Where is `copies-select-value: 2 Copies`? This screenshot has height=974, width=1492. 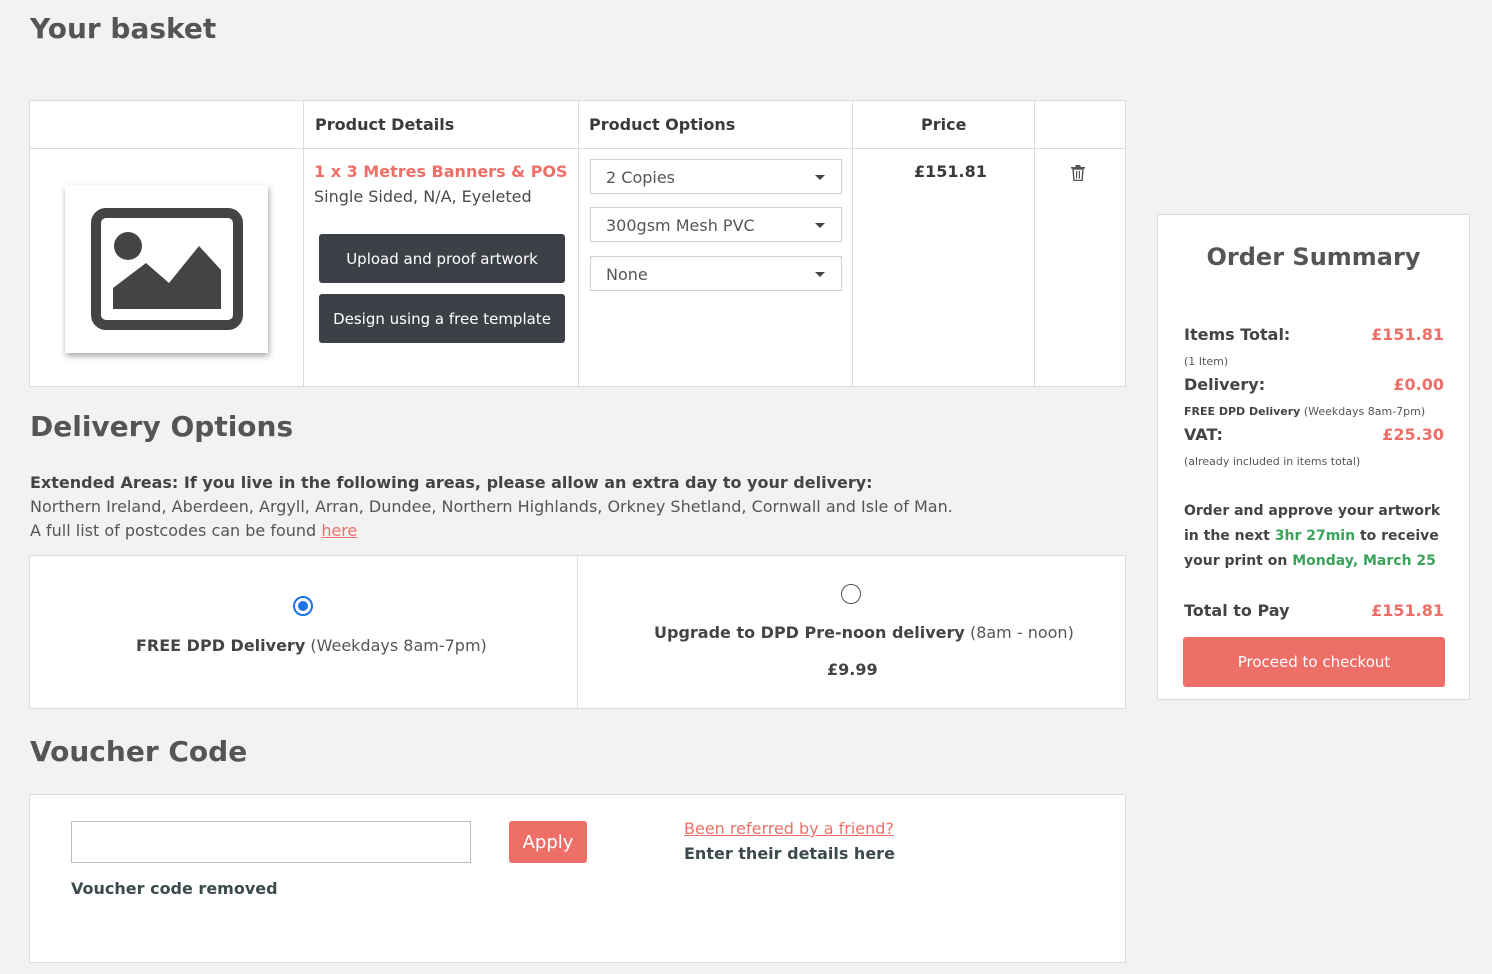 copies-select-value: 2 Copies is located at coordinates (641, 177).